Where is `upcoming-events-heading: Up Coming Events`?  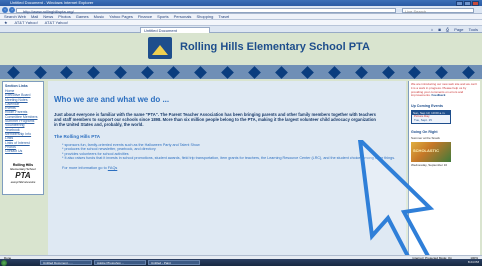 upcoming-events-heading: Up Coming Events is located at coordinates (427, 106).